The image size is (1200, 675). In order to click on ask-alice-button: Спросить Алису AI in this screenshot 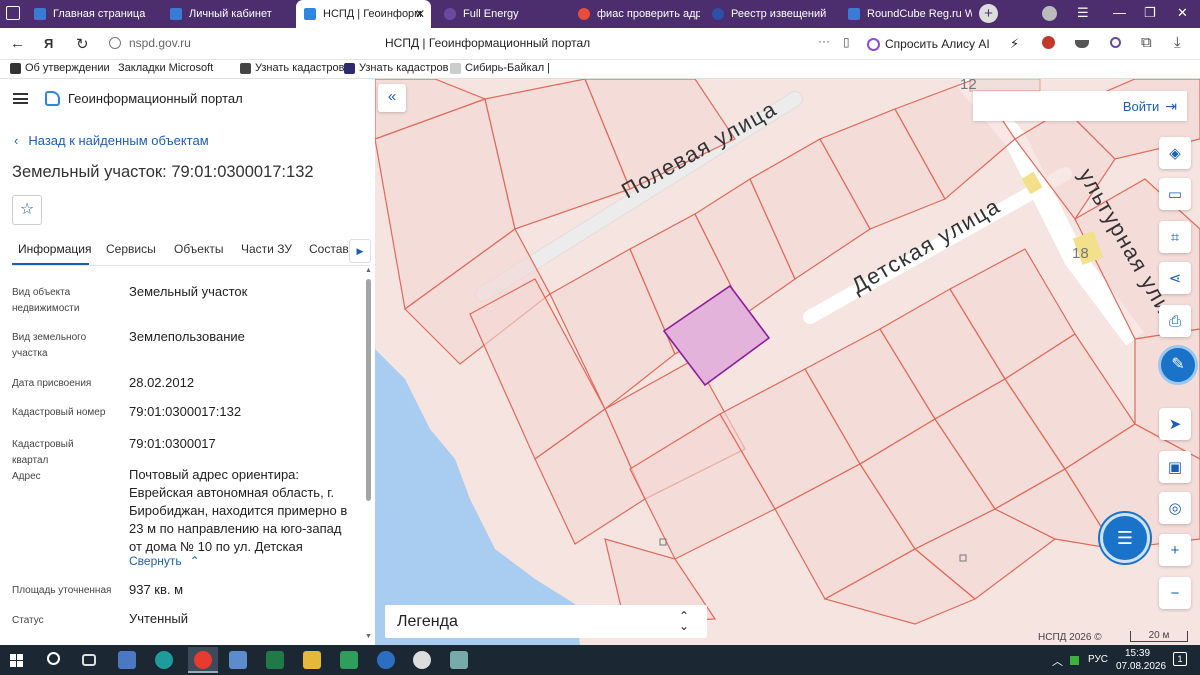, I will do `click(931, 44)`.